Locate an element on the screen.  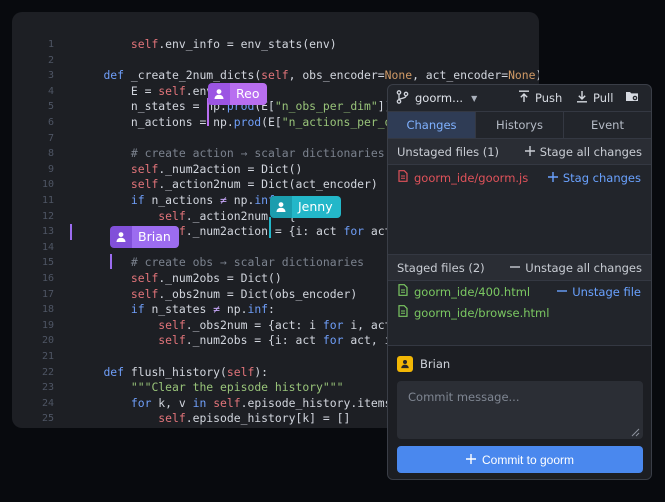
line-number: 4 is located at coordinates (50, 91).